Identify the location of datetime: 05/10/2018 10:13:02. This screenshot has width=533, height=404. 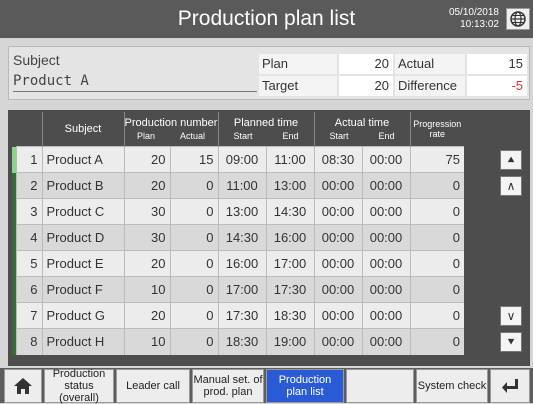
(474, 19).